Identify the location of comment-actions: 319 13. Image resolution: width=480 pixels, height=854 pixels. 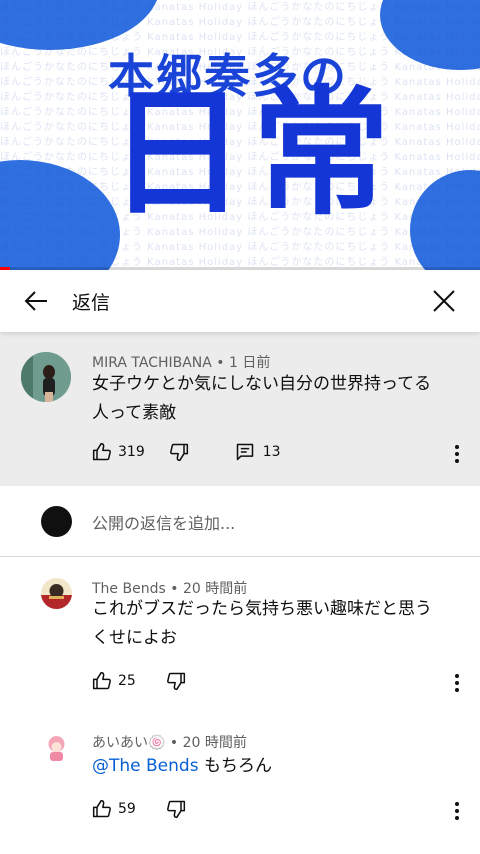
(186, 452).